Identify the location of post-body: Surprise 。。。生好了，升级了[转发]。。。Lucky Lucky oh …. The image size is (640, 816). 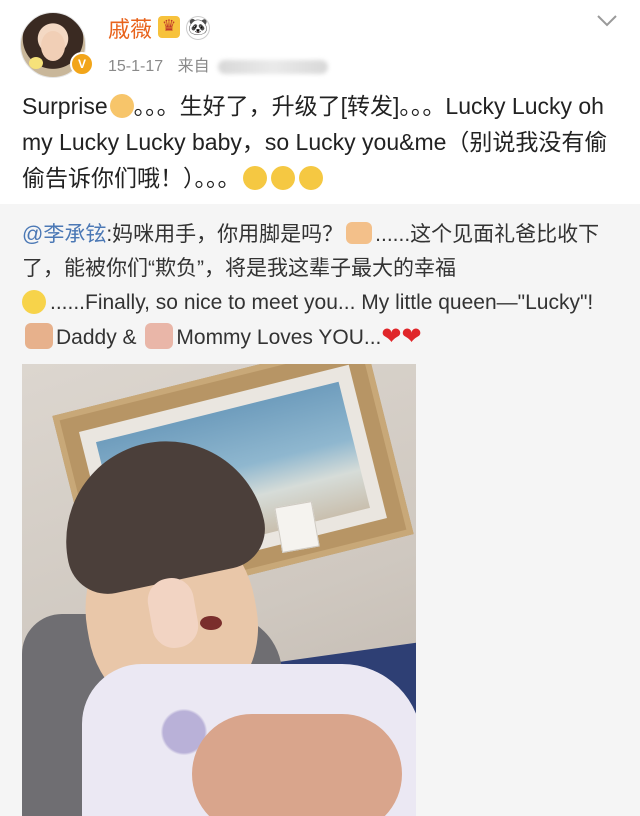
(322, 142).